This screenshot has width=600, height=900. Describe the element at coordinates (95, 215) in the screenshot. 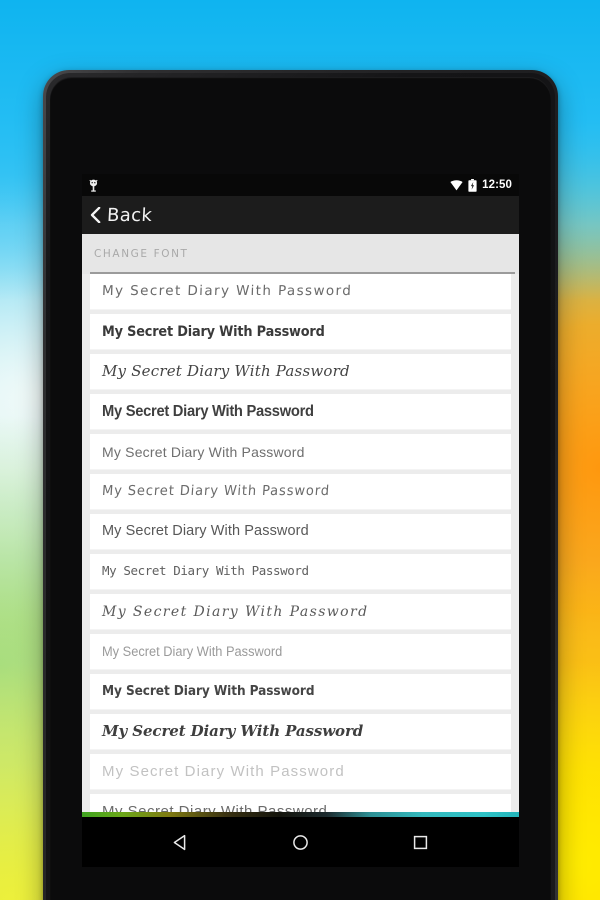

I see `chevron-left-icon` at that location.